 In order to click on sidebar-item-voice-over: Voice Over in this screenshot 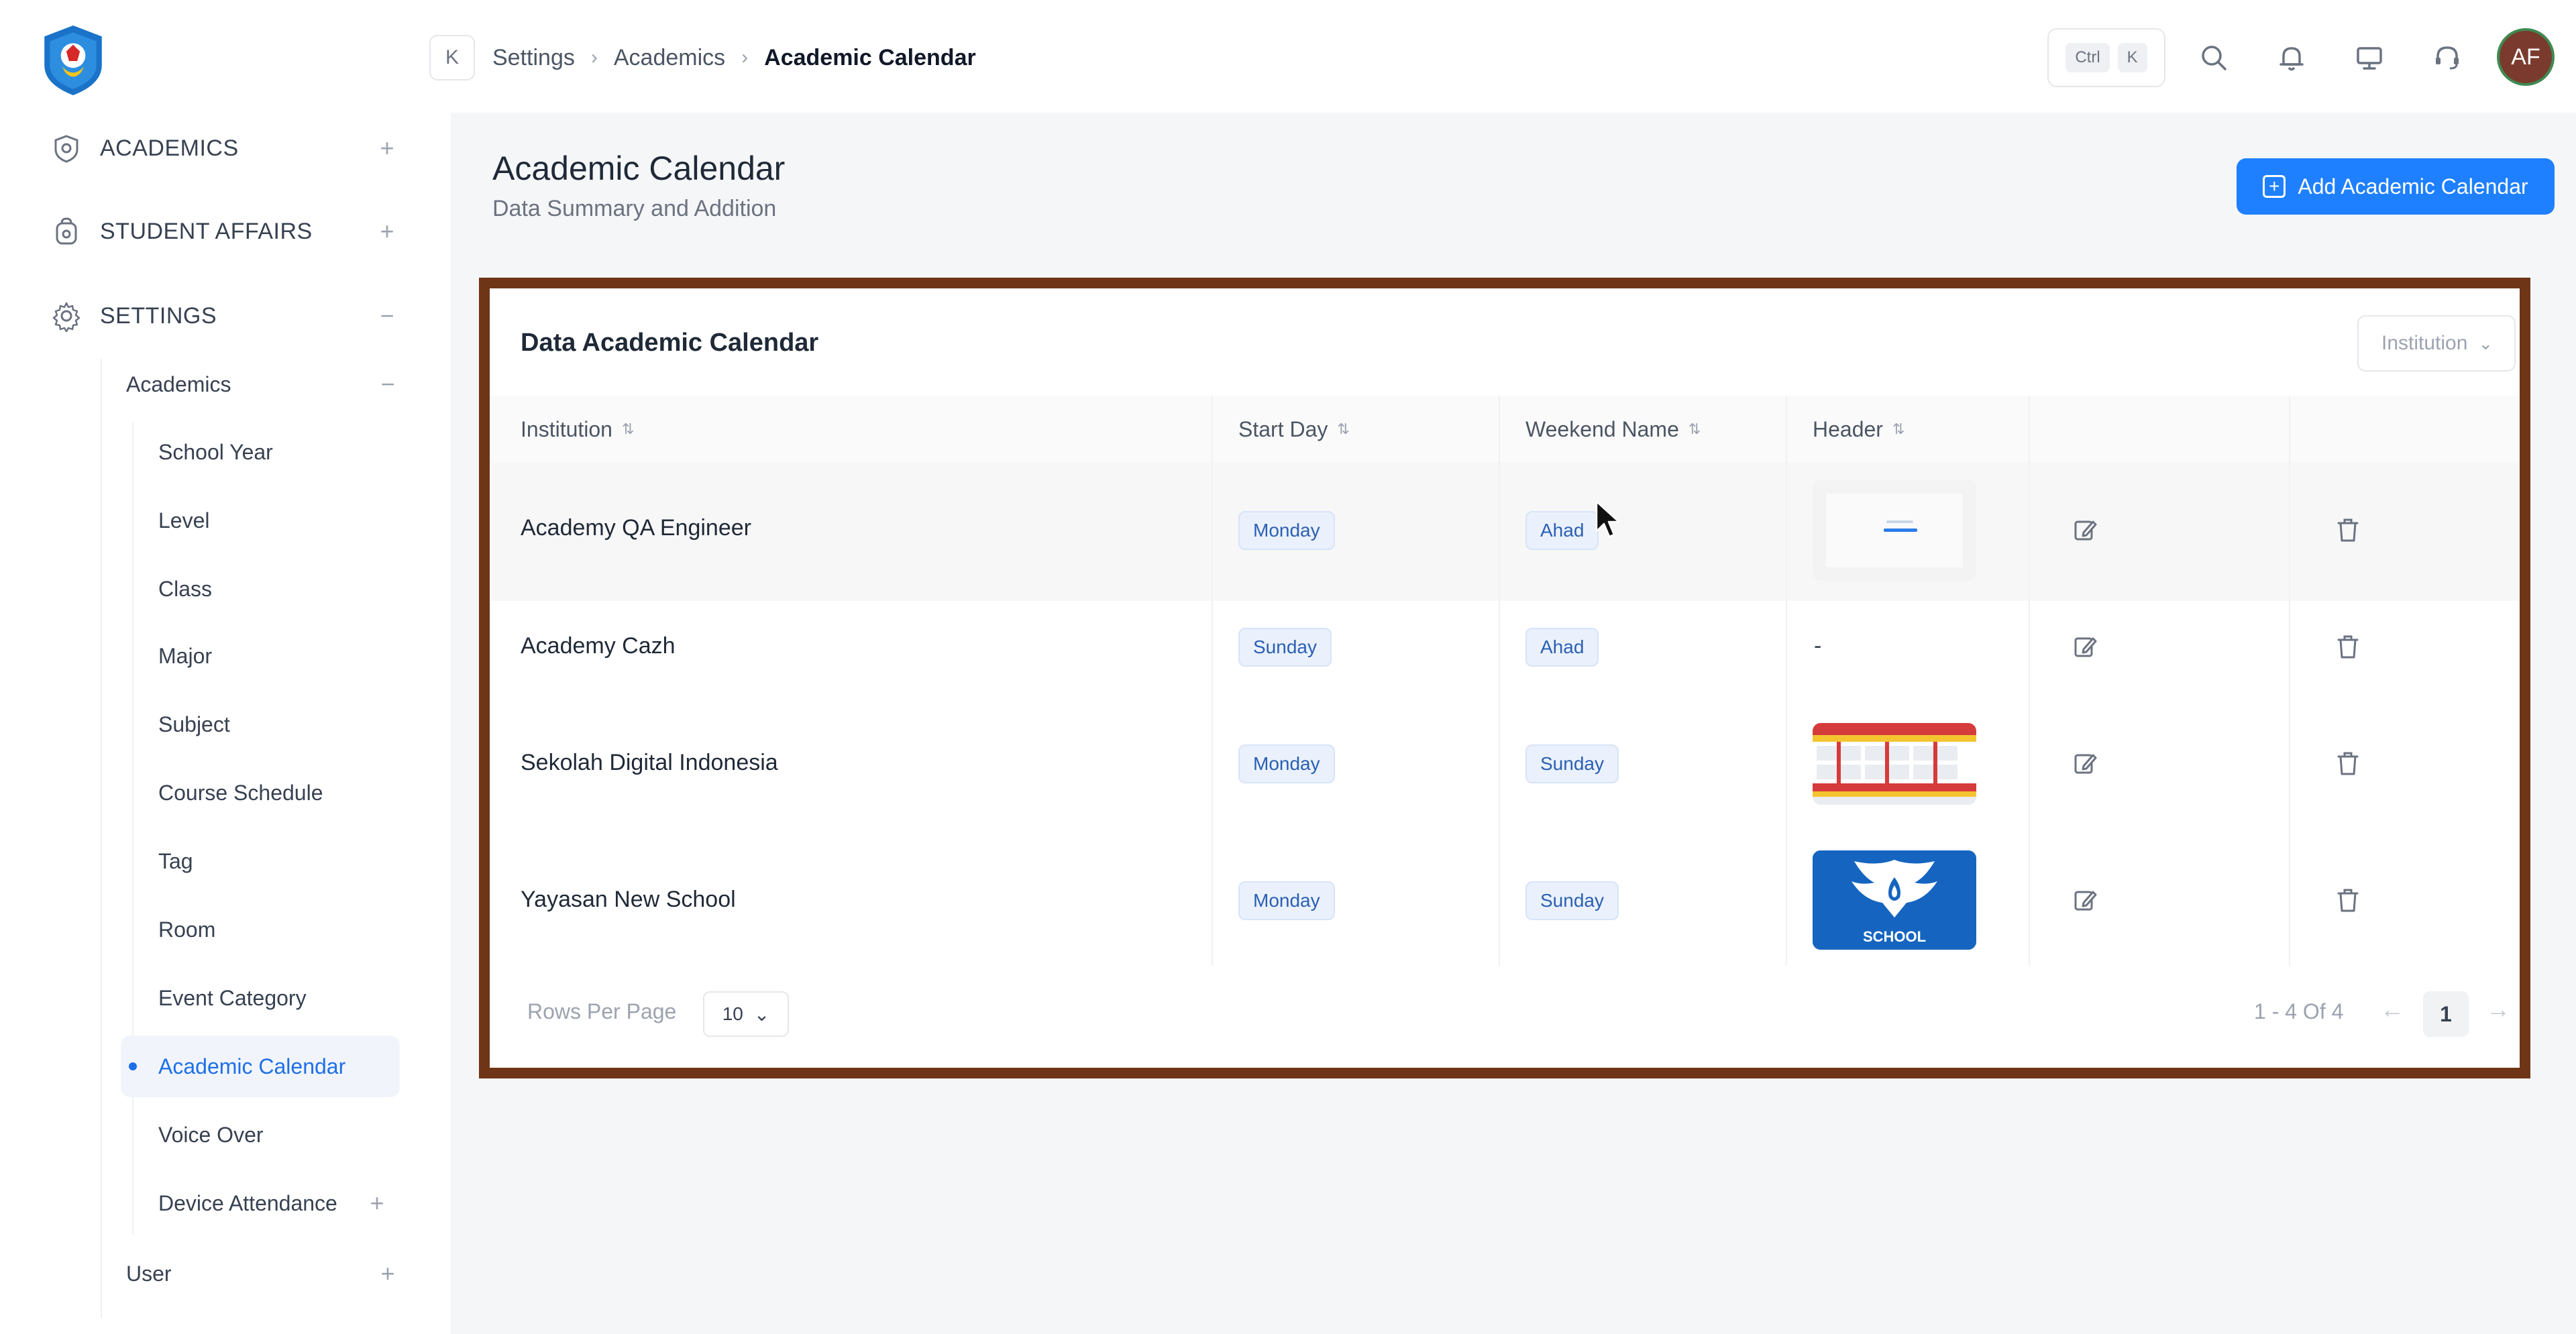, I will do `click(260, 1135)`.